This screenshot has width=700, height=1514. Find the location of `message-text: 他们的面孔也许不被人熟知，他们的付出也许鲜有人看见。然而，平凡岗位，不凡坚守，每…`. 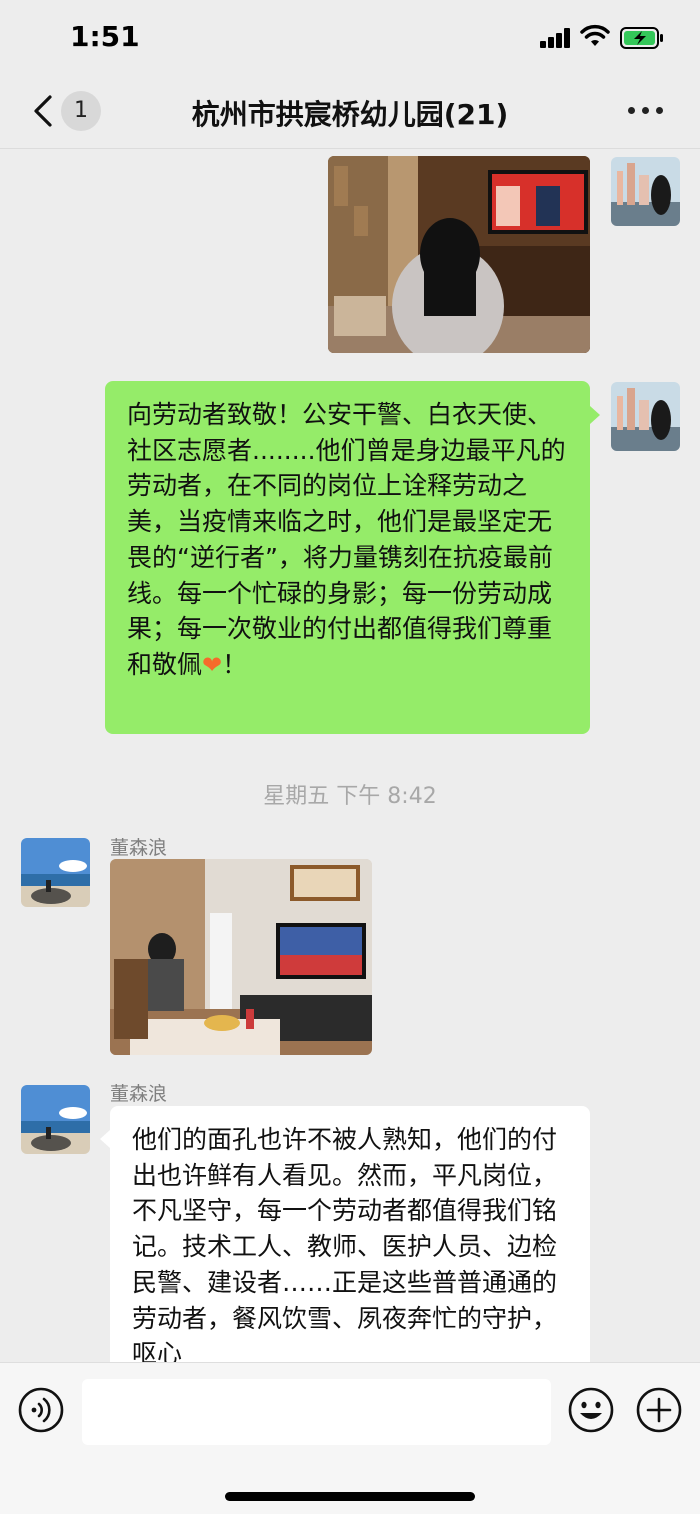

message-text: 他们的面孔也许不被人熟知，他们的付出也许鲜有人看见。然而，平凡岗位，不凡坚守，每… is located at coordinates (345, 1247).